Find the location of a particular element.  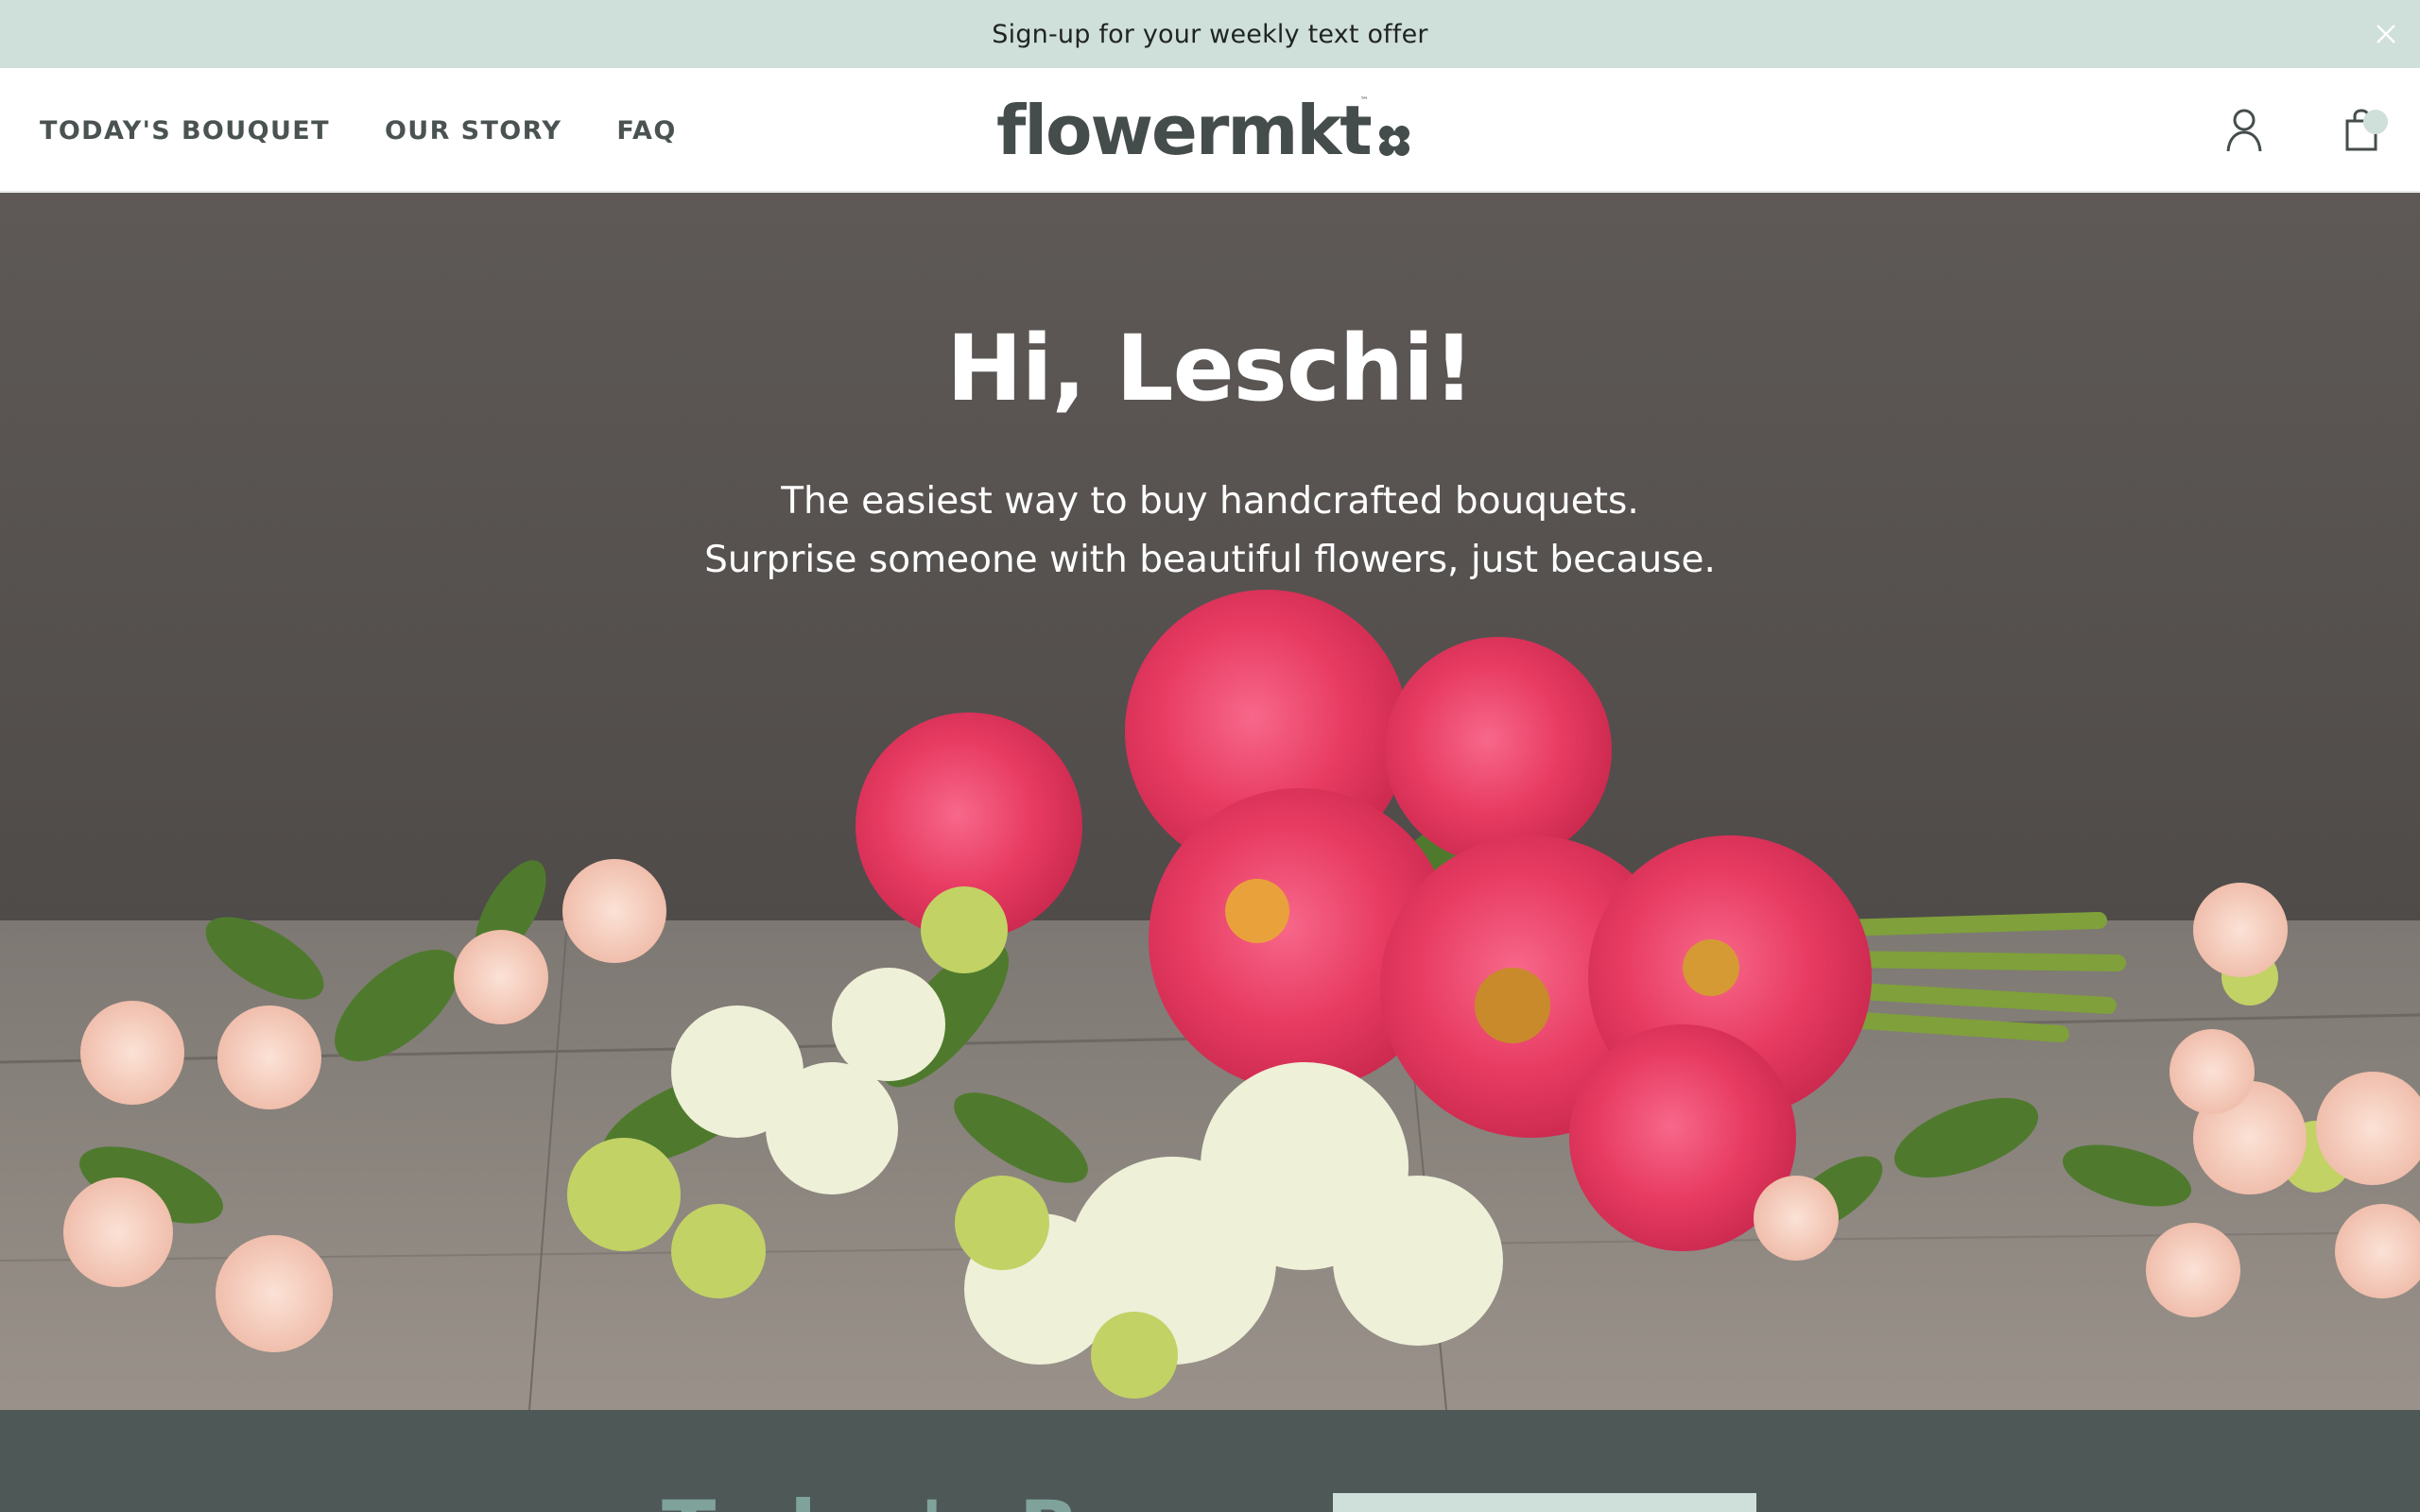

section-title: Today's Bouquet is located at coordinates (1028, 1498).